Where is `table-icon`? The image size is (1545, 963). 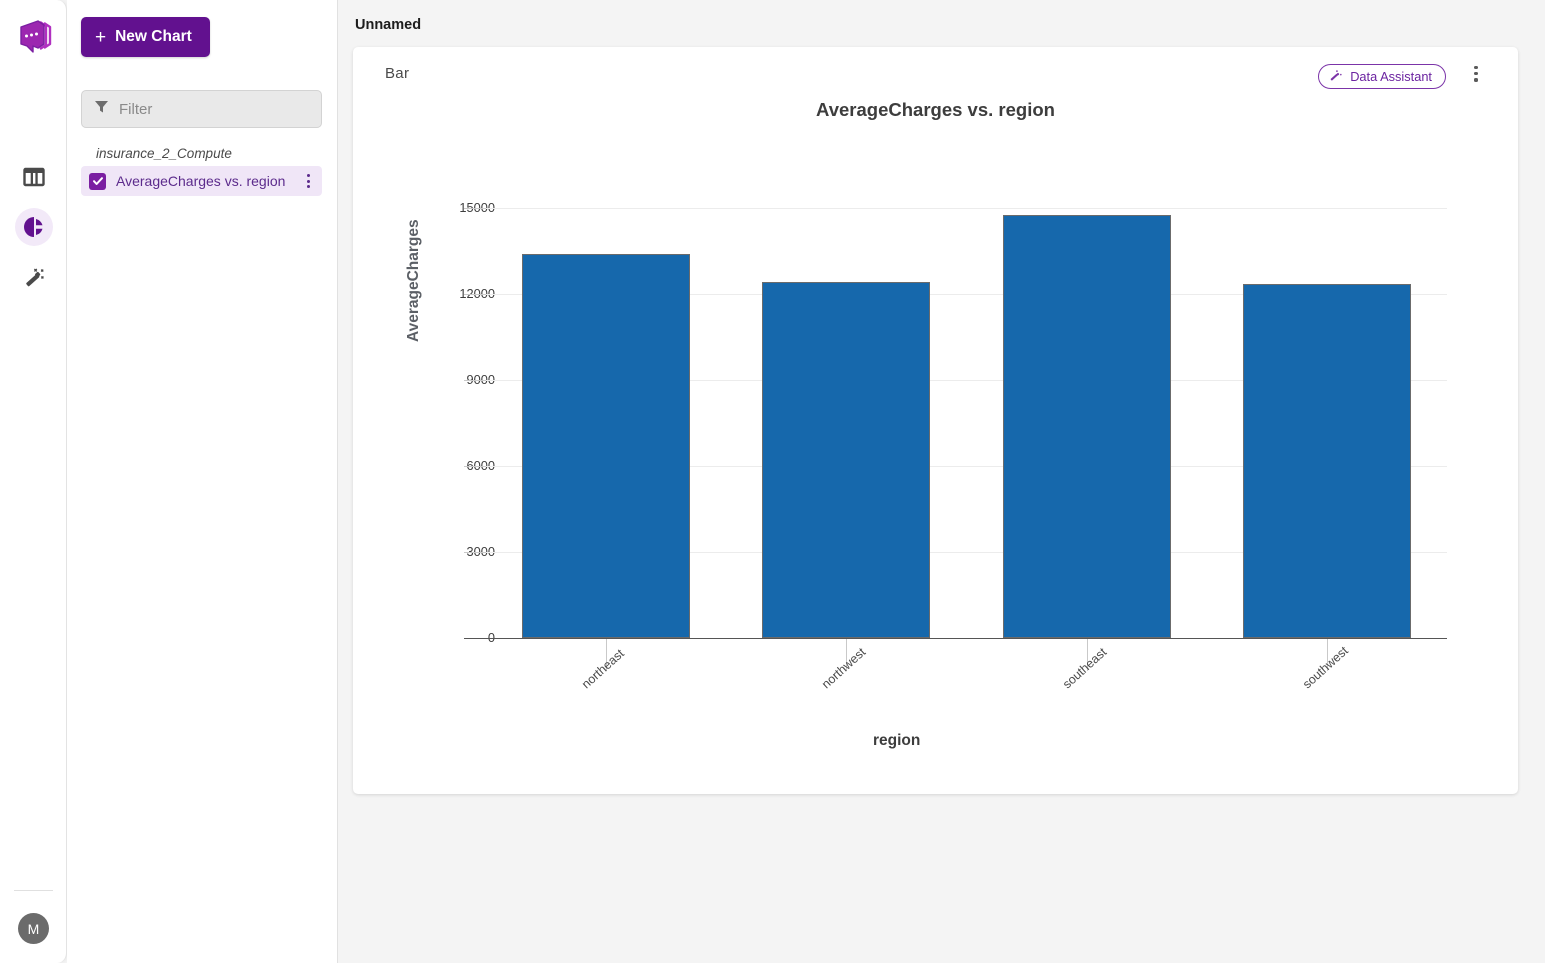 table-icon is located at coordinates (34, 177).